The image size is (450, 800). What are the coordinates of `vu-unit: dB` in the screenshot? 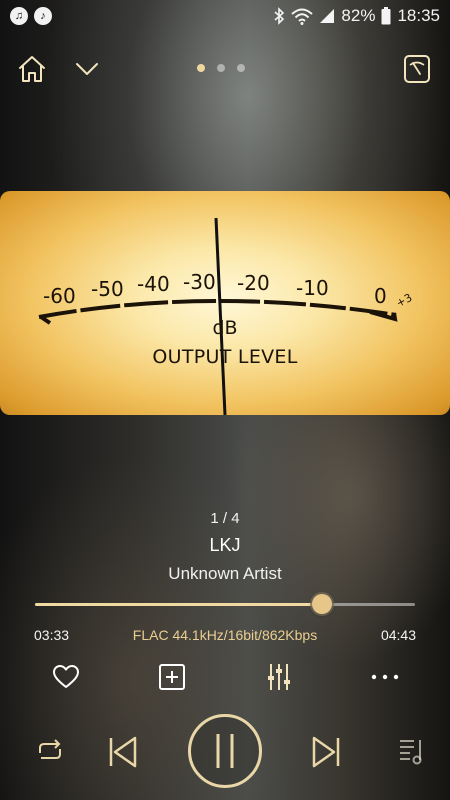 It's located at (225, 328).